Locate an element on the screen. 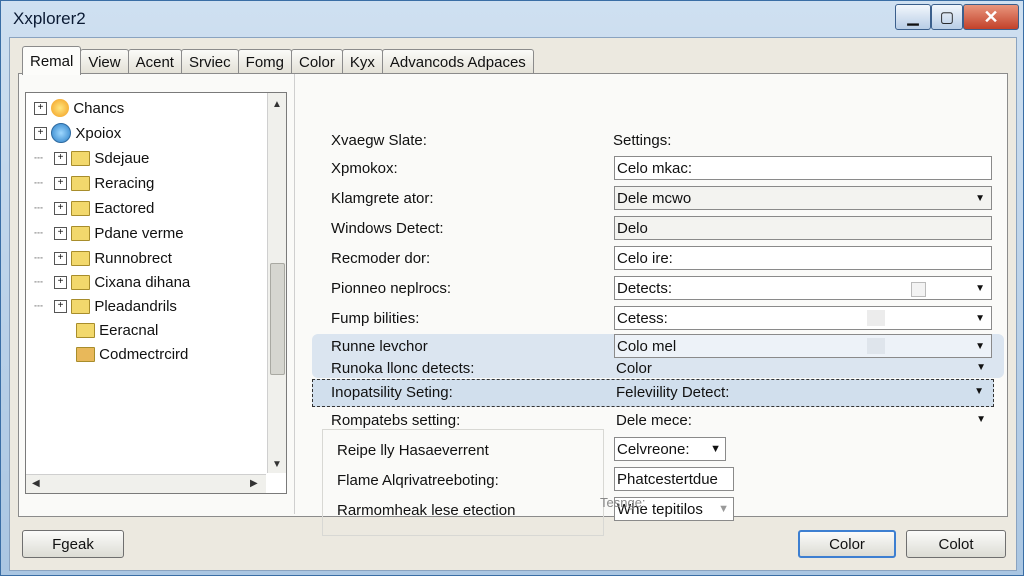 The height and width of the screenshot is (576, 1024). tree-item-label: Cixana dihana is located at coordinates (142, 282).